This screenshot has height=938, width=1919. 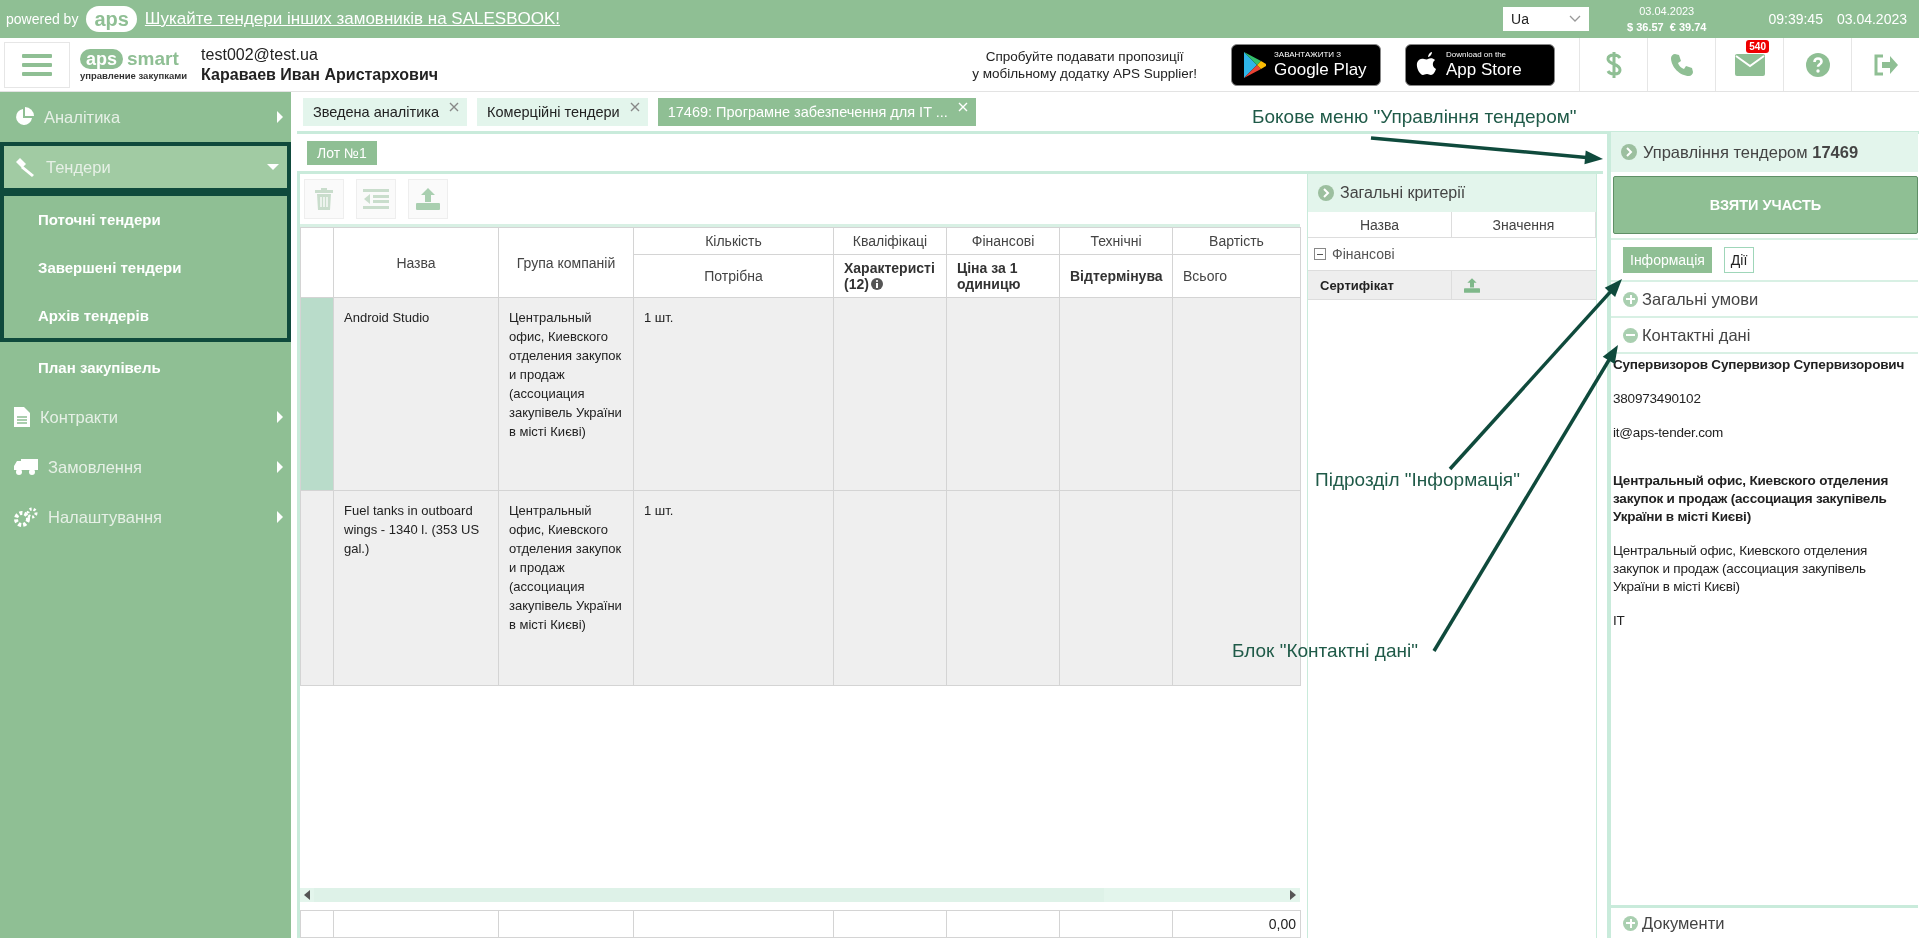 What do you see at coordinates (1480, 64) in the screenshot?
I see `store-badge-link: Download on the App Store` at bounding box center [1480, 64].